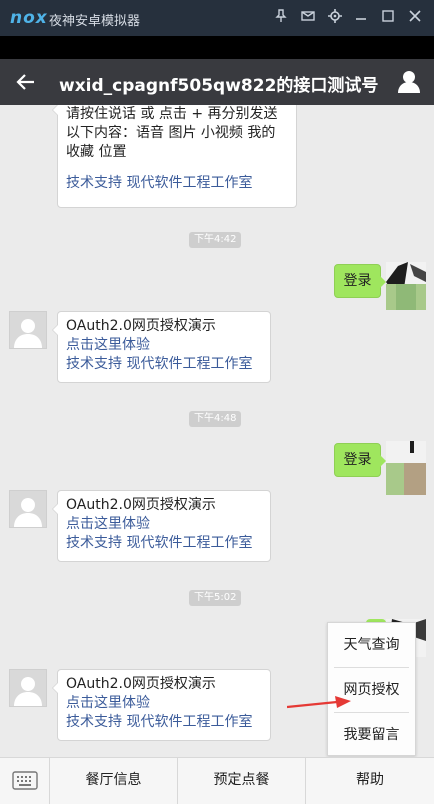 Image resolution: width=434 pixels, height=804 pixels. What do you see at coordinates (371, 645) in the screenshot?
I see `submenu-item-weather: 天气查询` at bounding box center [371, 645].